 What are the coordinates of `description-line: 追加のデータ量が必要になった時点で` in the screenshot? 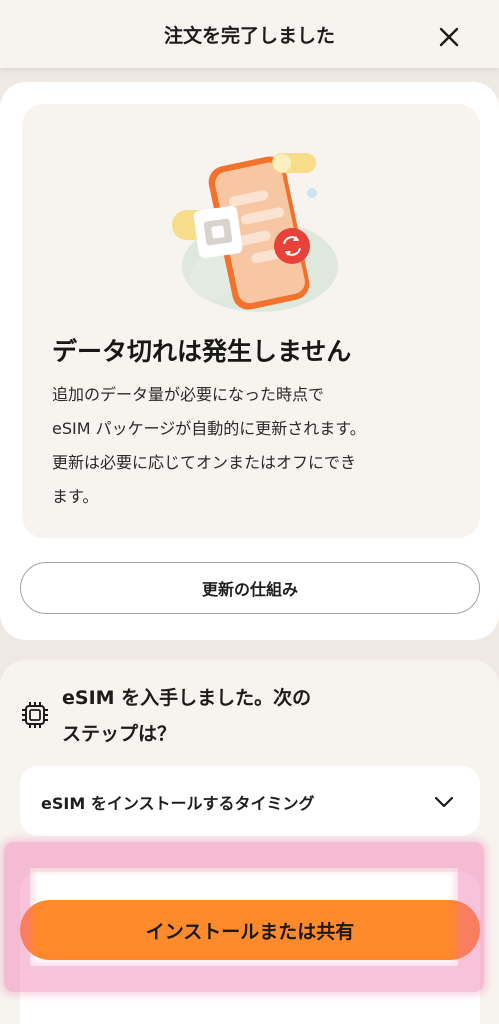 It's located at (188, 394).